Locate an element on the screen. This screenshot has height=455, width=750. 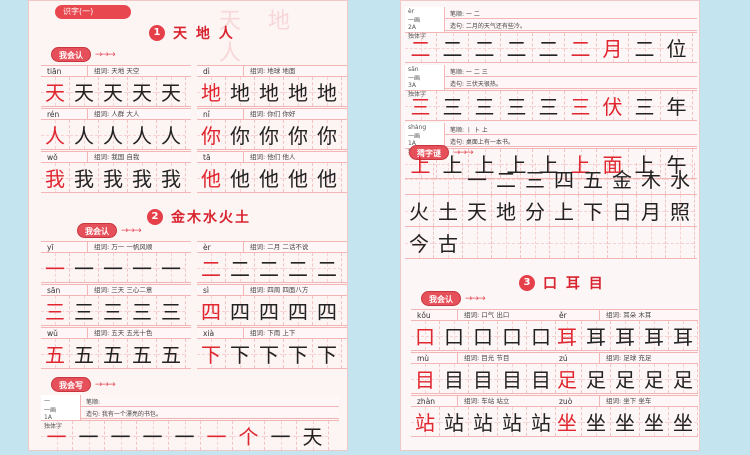
character-grid: 二二二二二 is located at coordinates (272, 268).